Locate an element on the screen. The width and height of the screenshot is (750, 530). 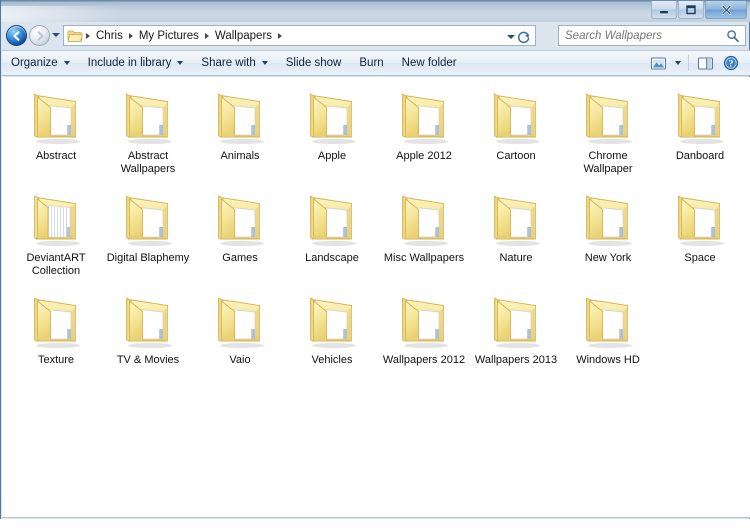
folder-item: Vehicles is located at coordinates (332, 338).